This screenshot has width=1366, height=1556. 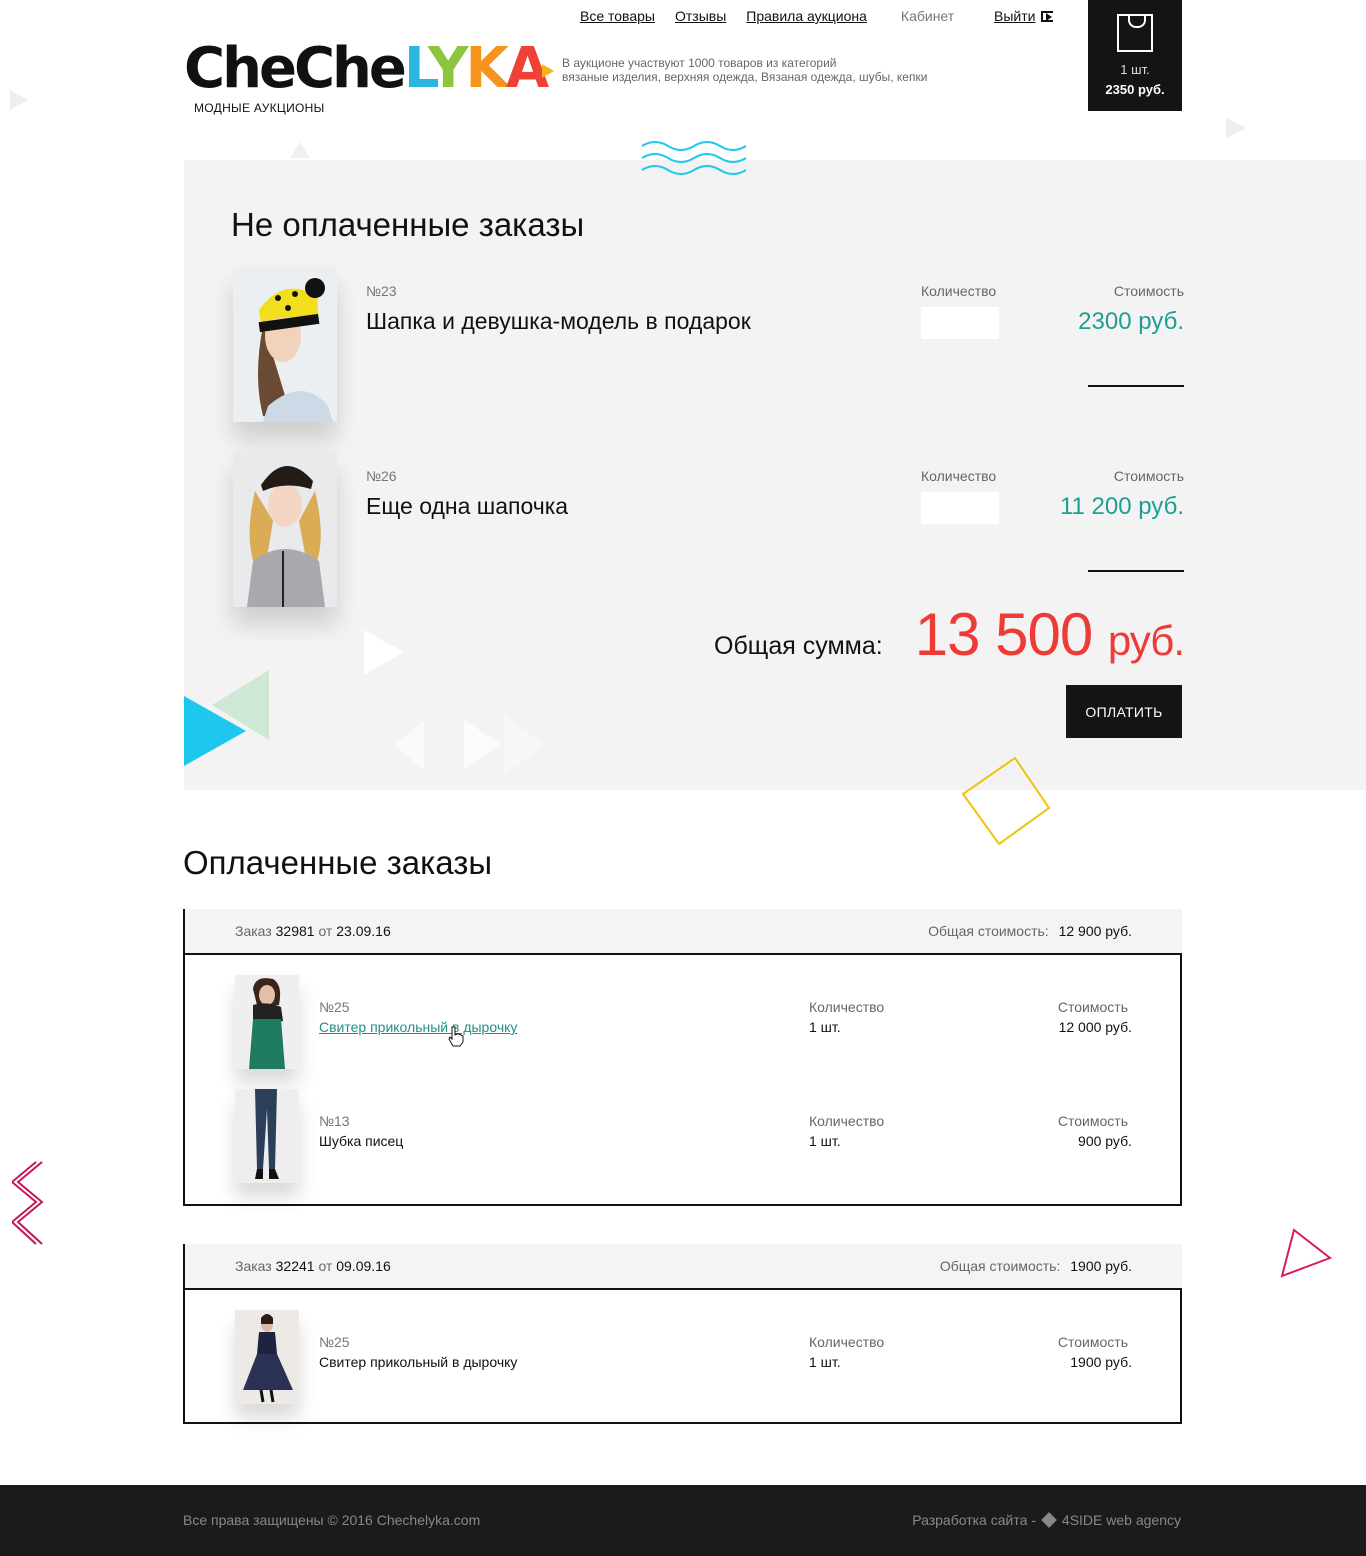 I want to click on total-number: 13 500, so click(x=1004, y=634).